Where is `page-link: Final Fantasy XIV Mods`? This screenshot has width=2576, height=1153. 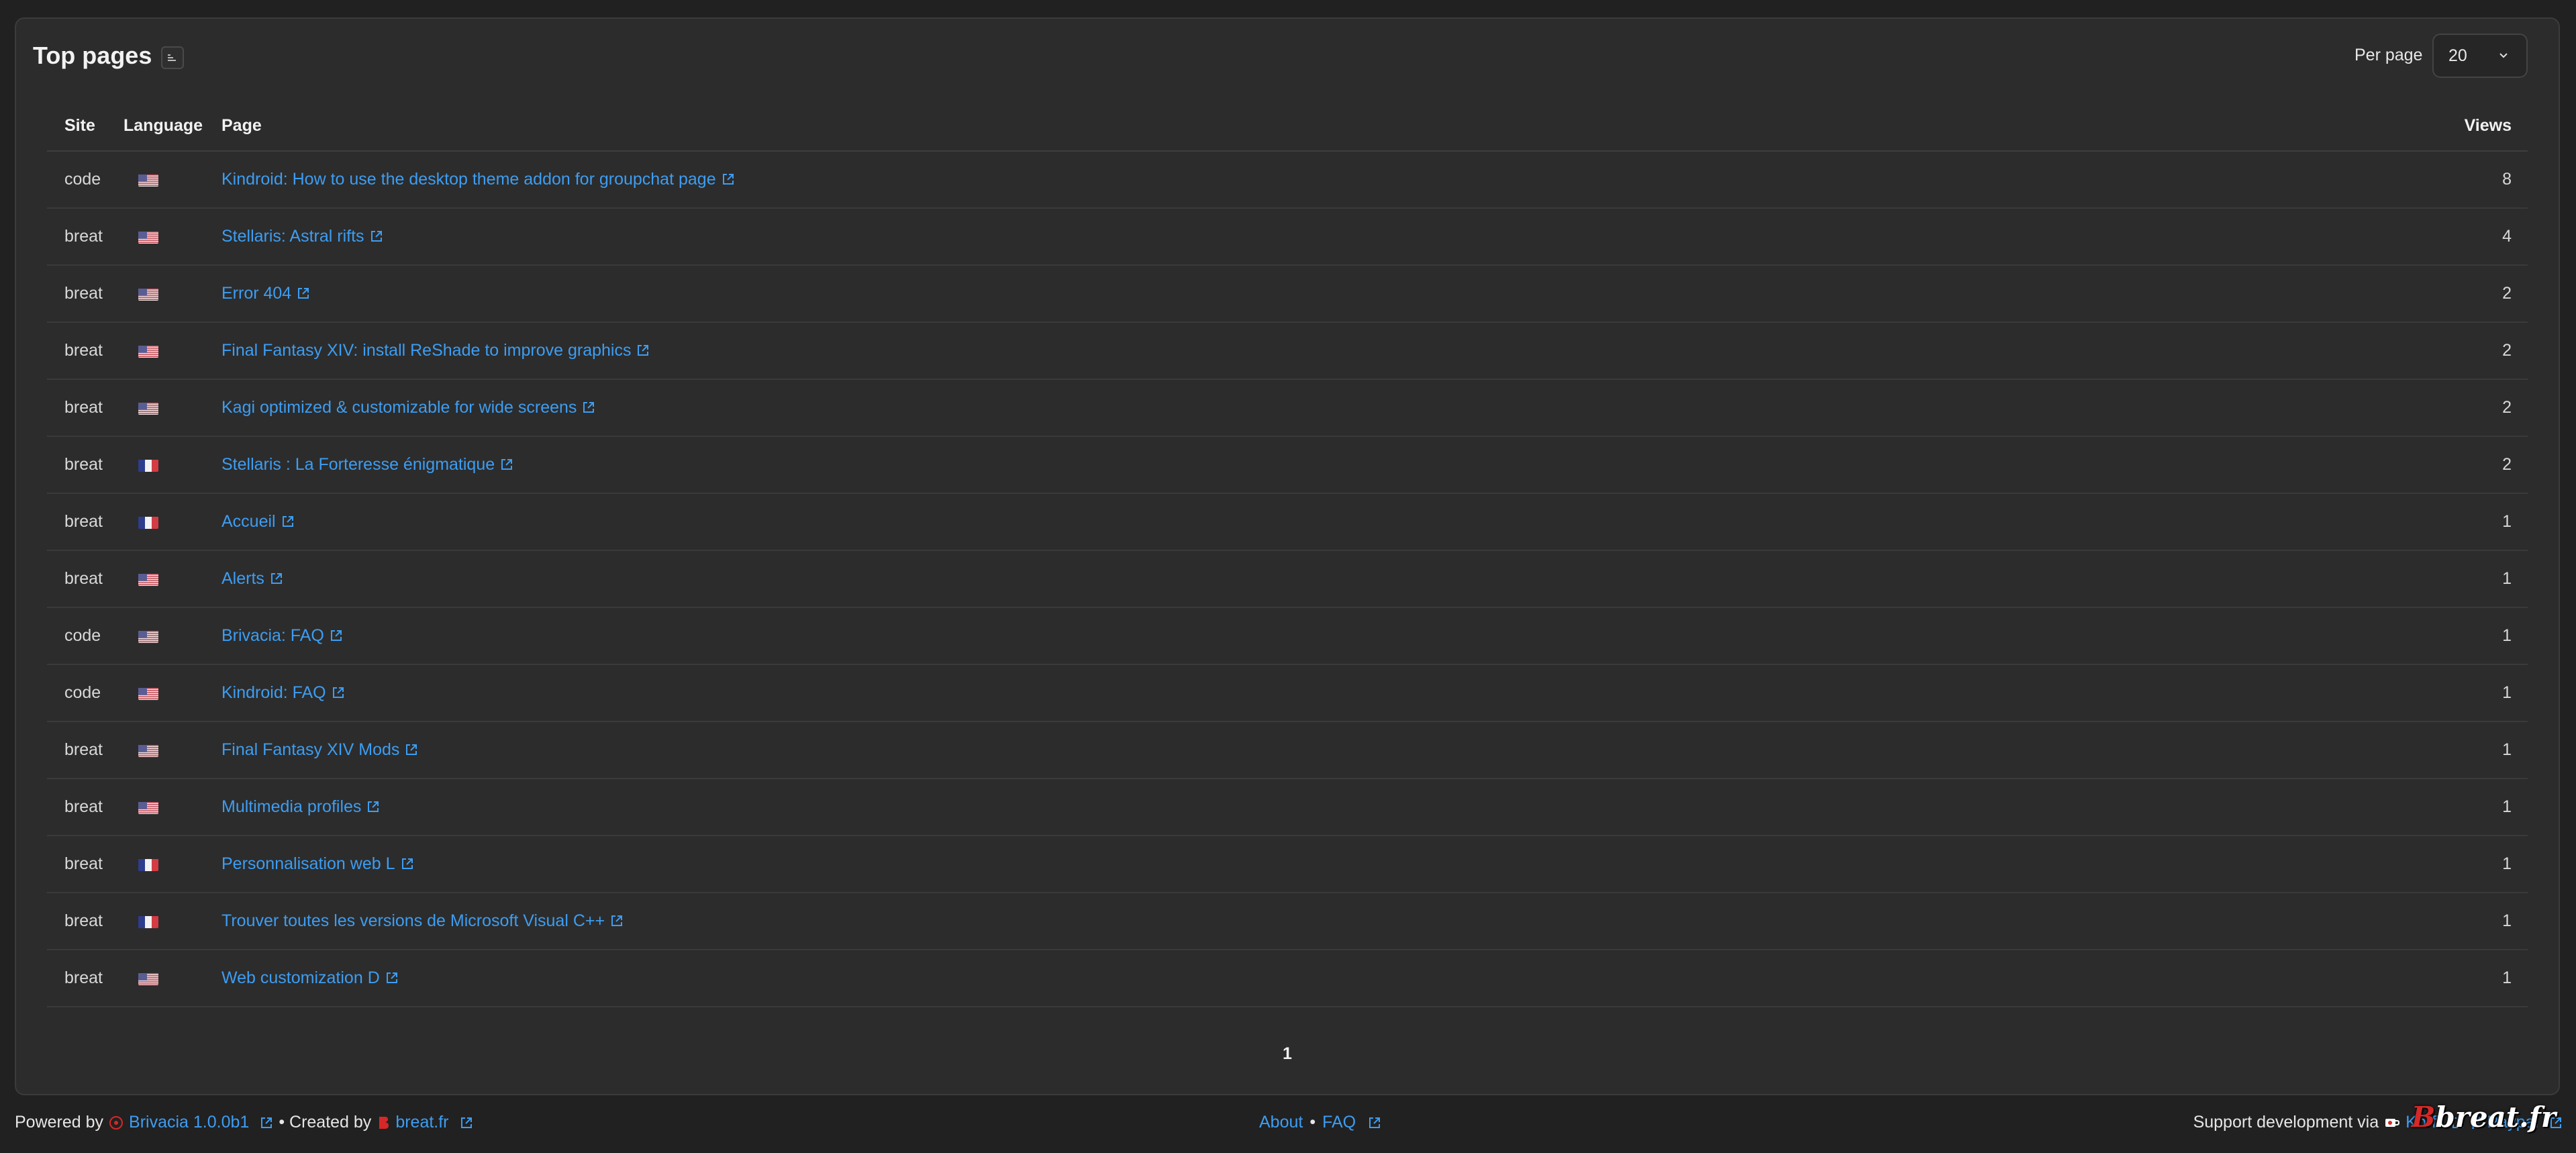
page-link: Final Fantasy XIV Mods is located at coordinates (319, 749).